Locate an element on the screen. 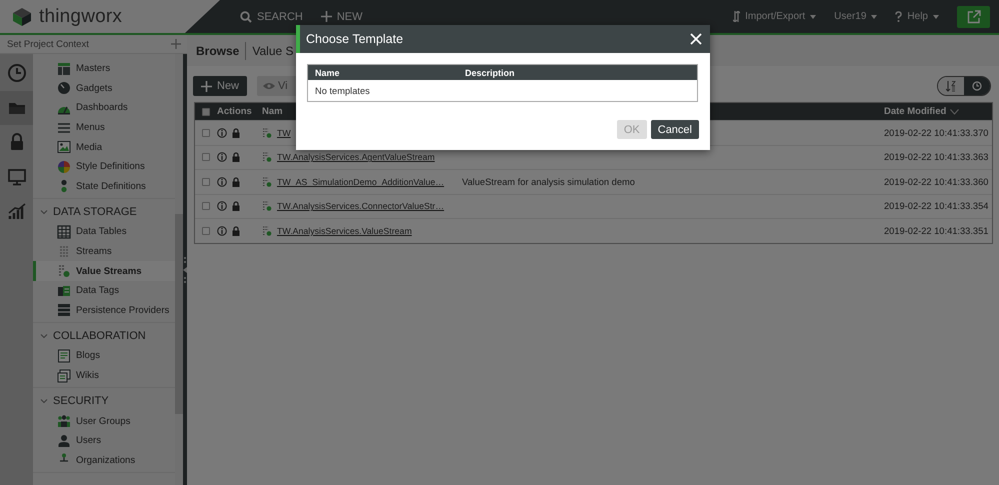 The width and height of the screenshot is (999, 485). nav-item: Blogs is located at coordinates (104, 356).